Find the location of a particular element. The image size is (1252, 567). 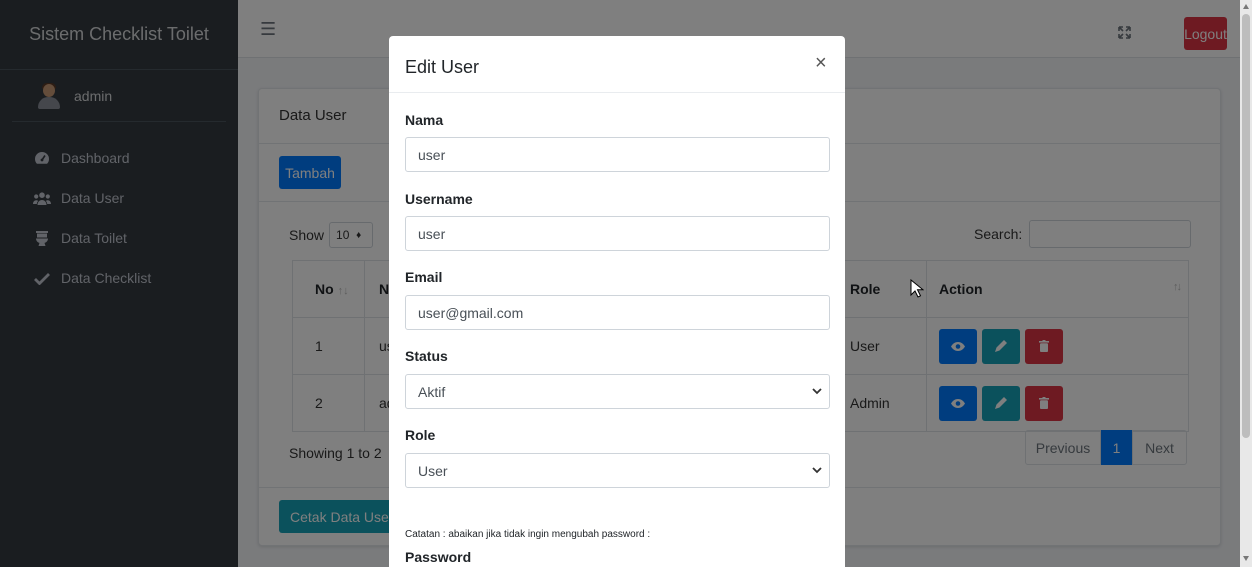

mouse-cursor-icon is located at coordinates (917, 288).